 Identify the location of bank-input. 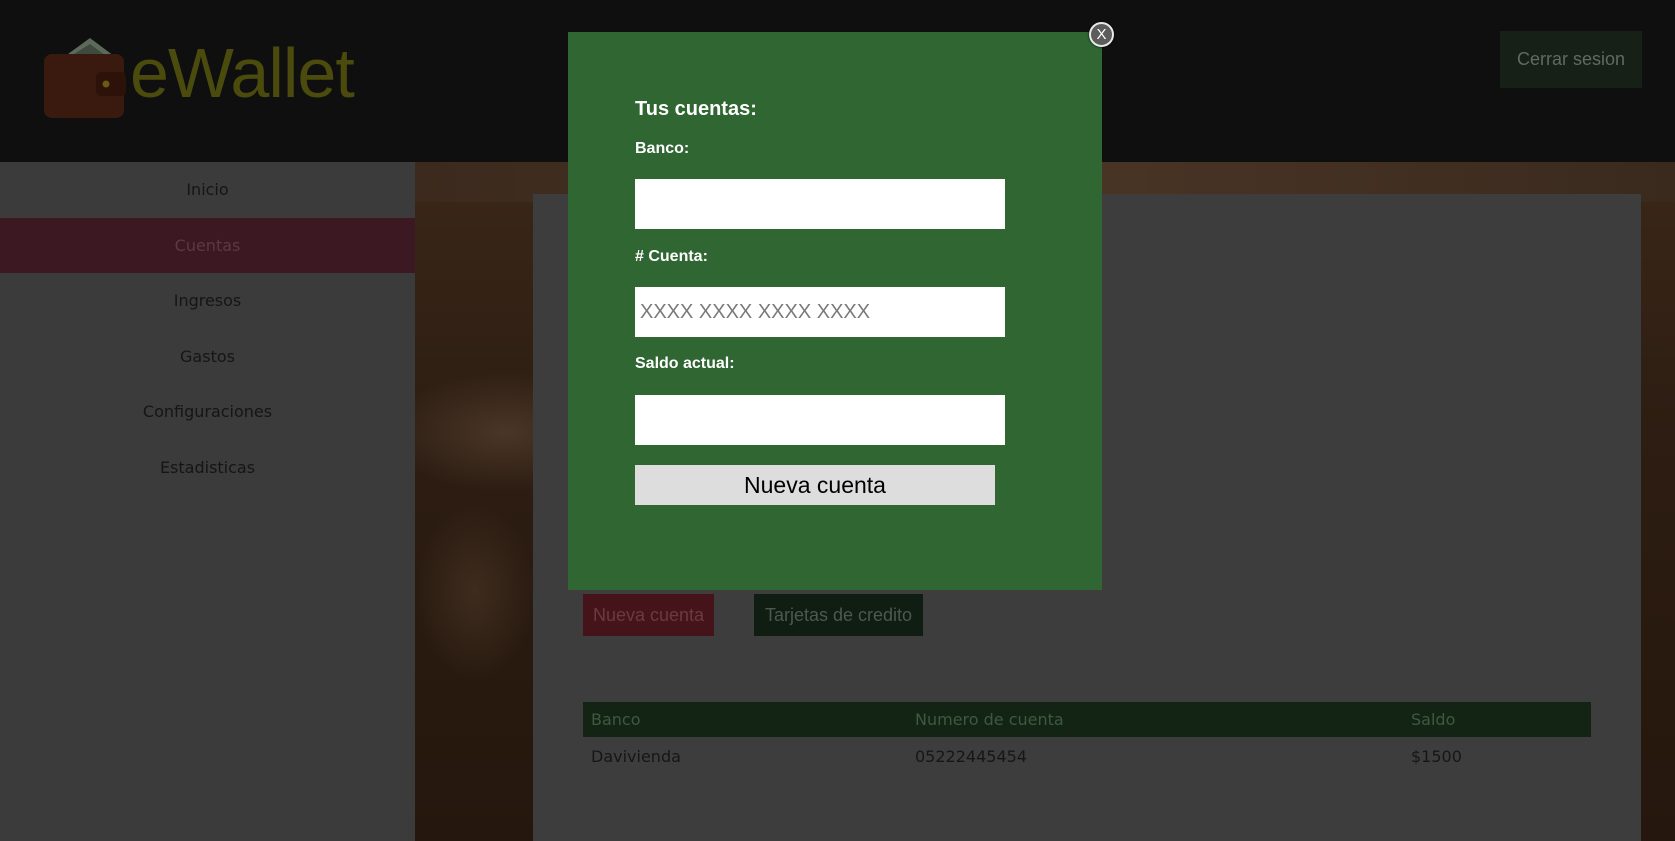
(820, 204).